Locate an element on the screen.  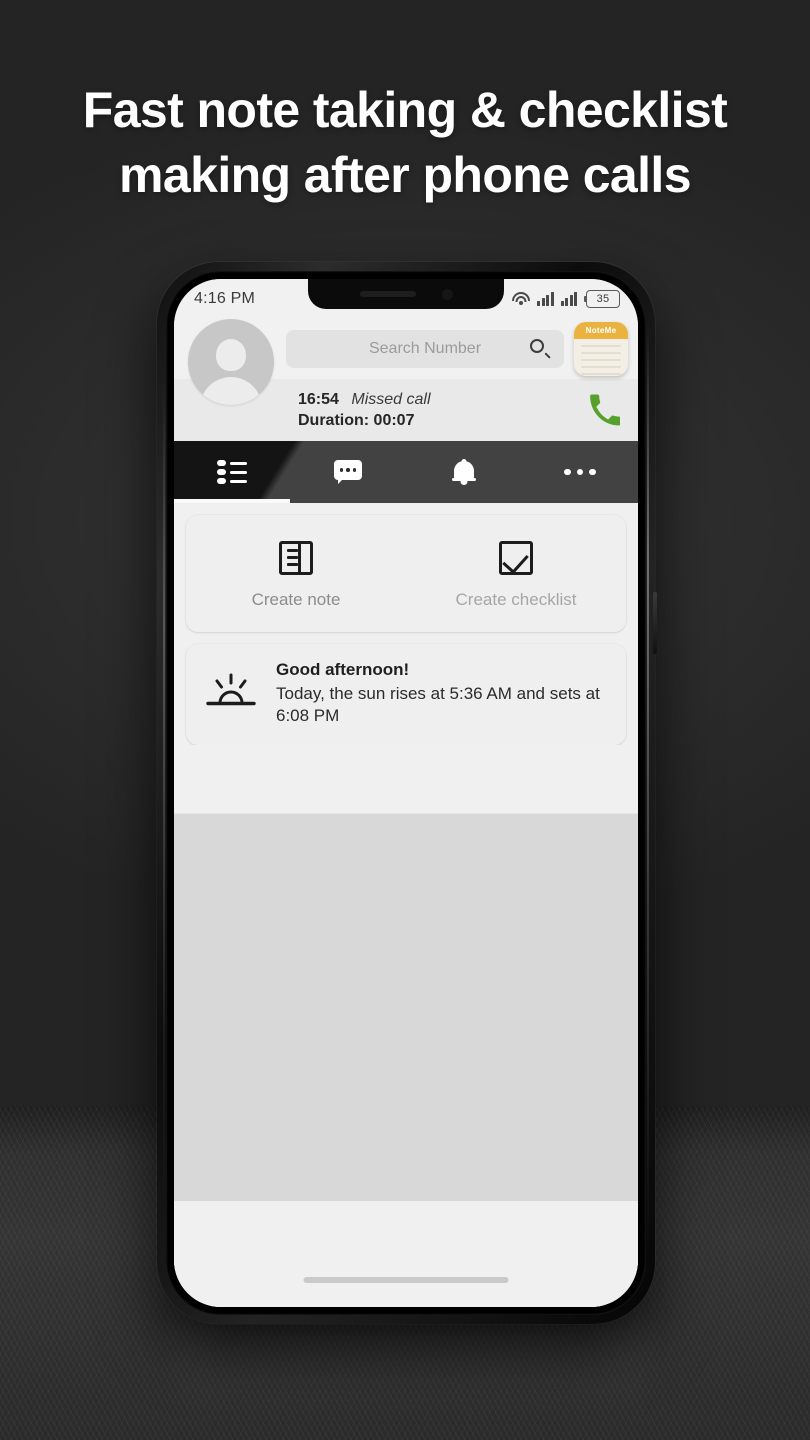
tab-messages is located at coordinates (348, 472).